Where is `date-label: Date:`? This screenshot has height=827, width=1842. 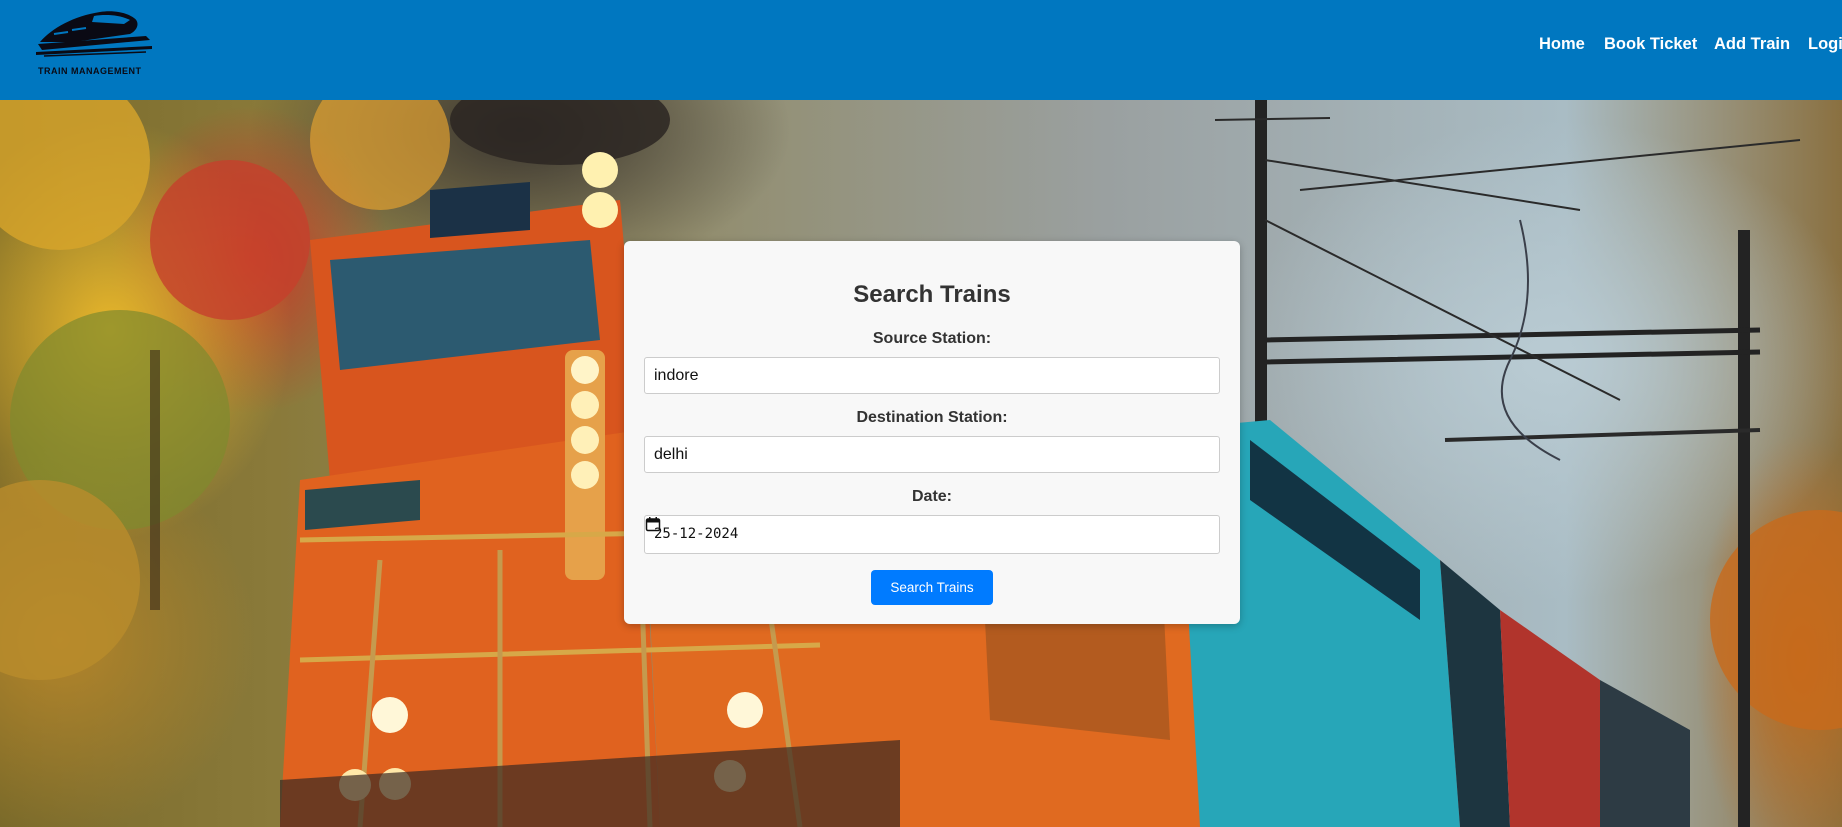 date-label: Date: is located at coordinates (931, 496).